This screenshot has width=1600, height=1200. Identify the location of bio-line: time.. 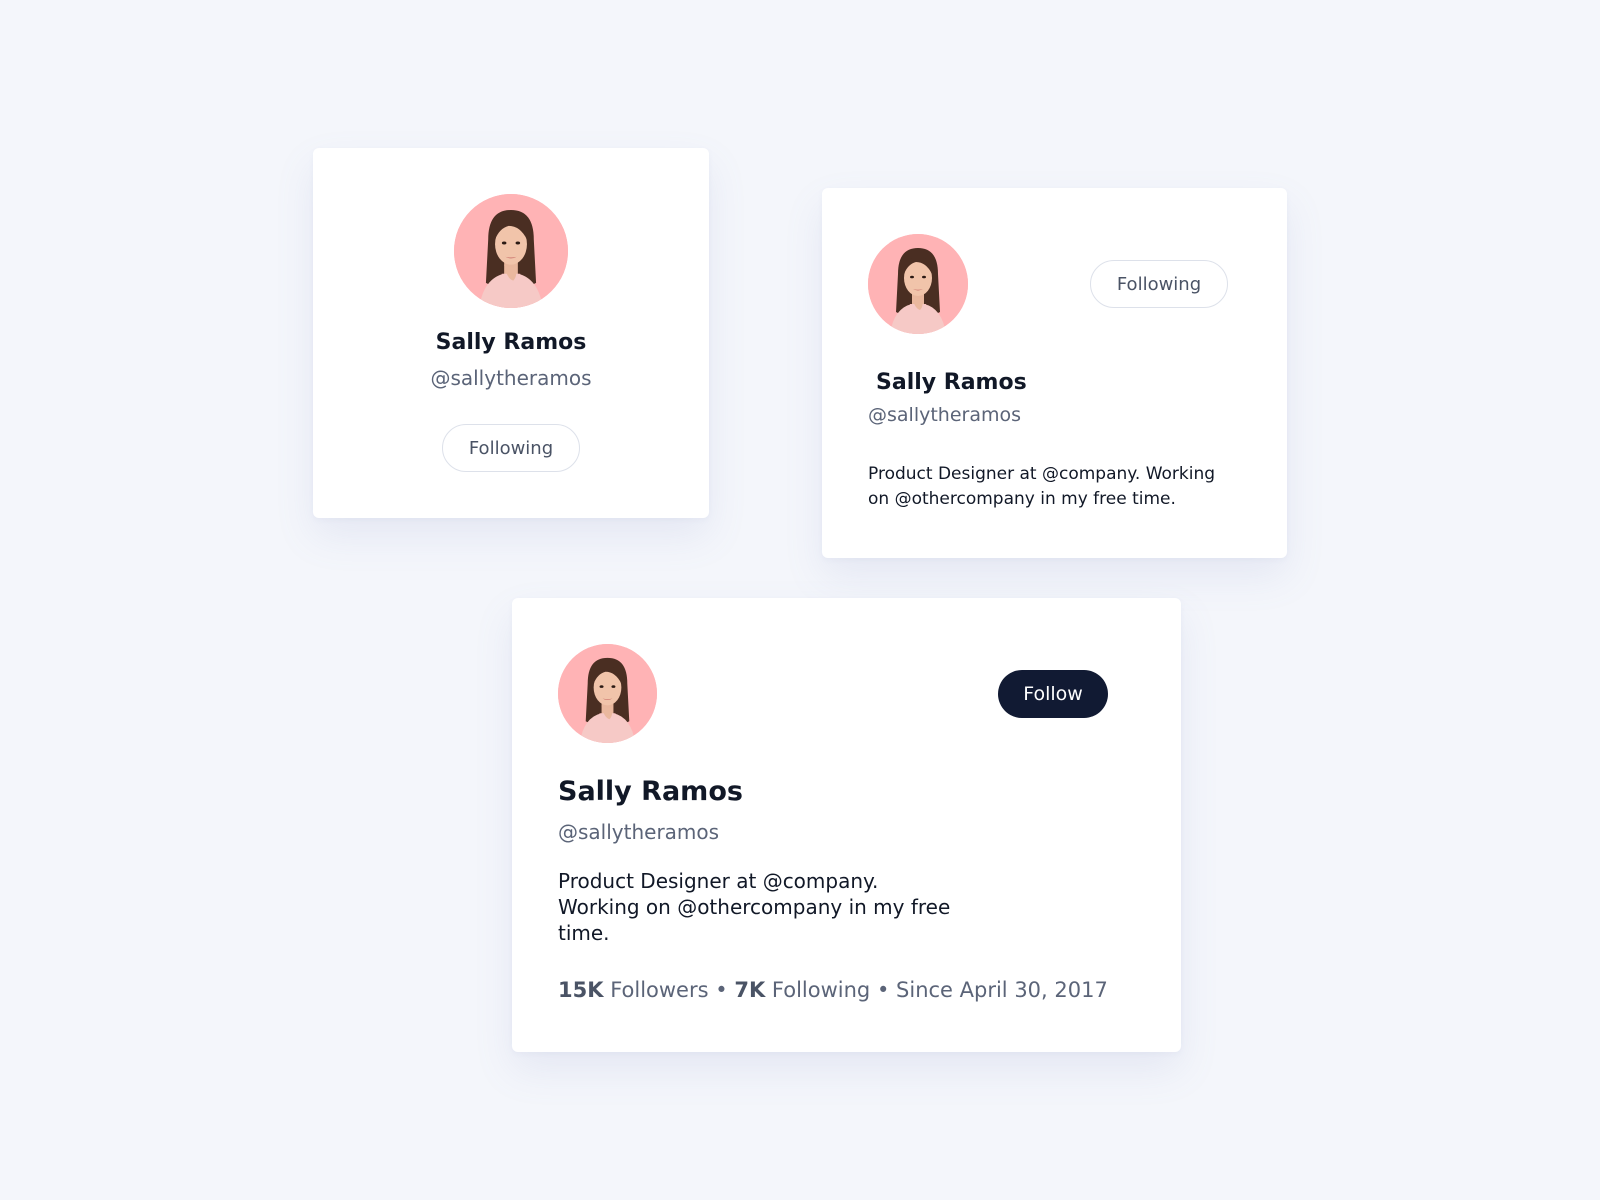
(584, 933).